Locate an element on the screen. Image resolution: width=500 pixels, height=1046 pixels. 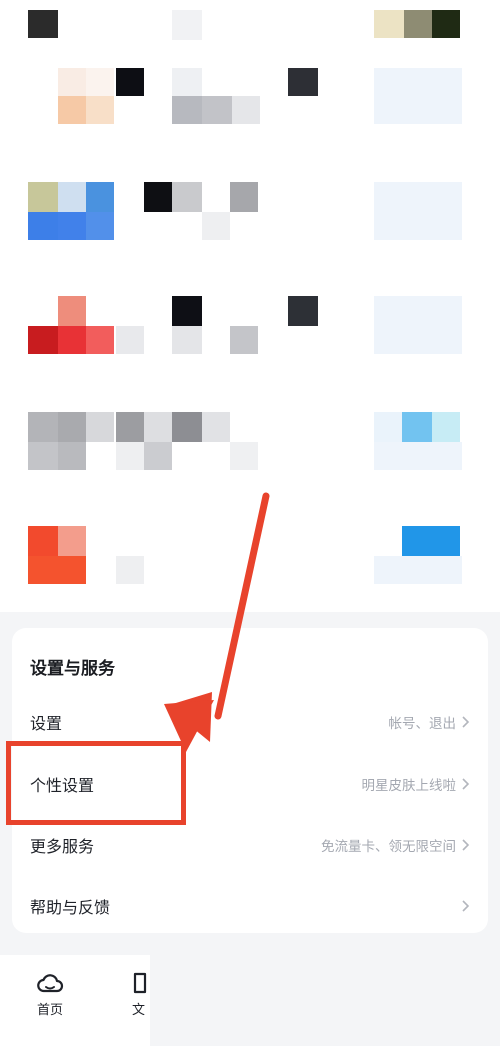
row-label: 更多服务 is located at coordinates (62, 846).